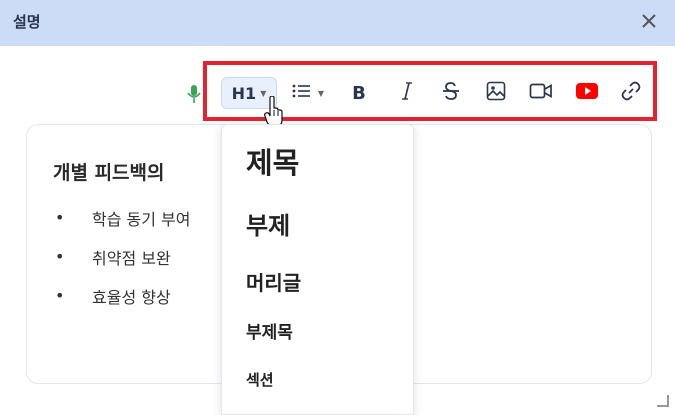 This screenshot has width=675, height=415. What do you see at coordinates (194, 94) in the screenshot?
I see `mic-icon` at bounding box center [194, 94].